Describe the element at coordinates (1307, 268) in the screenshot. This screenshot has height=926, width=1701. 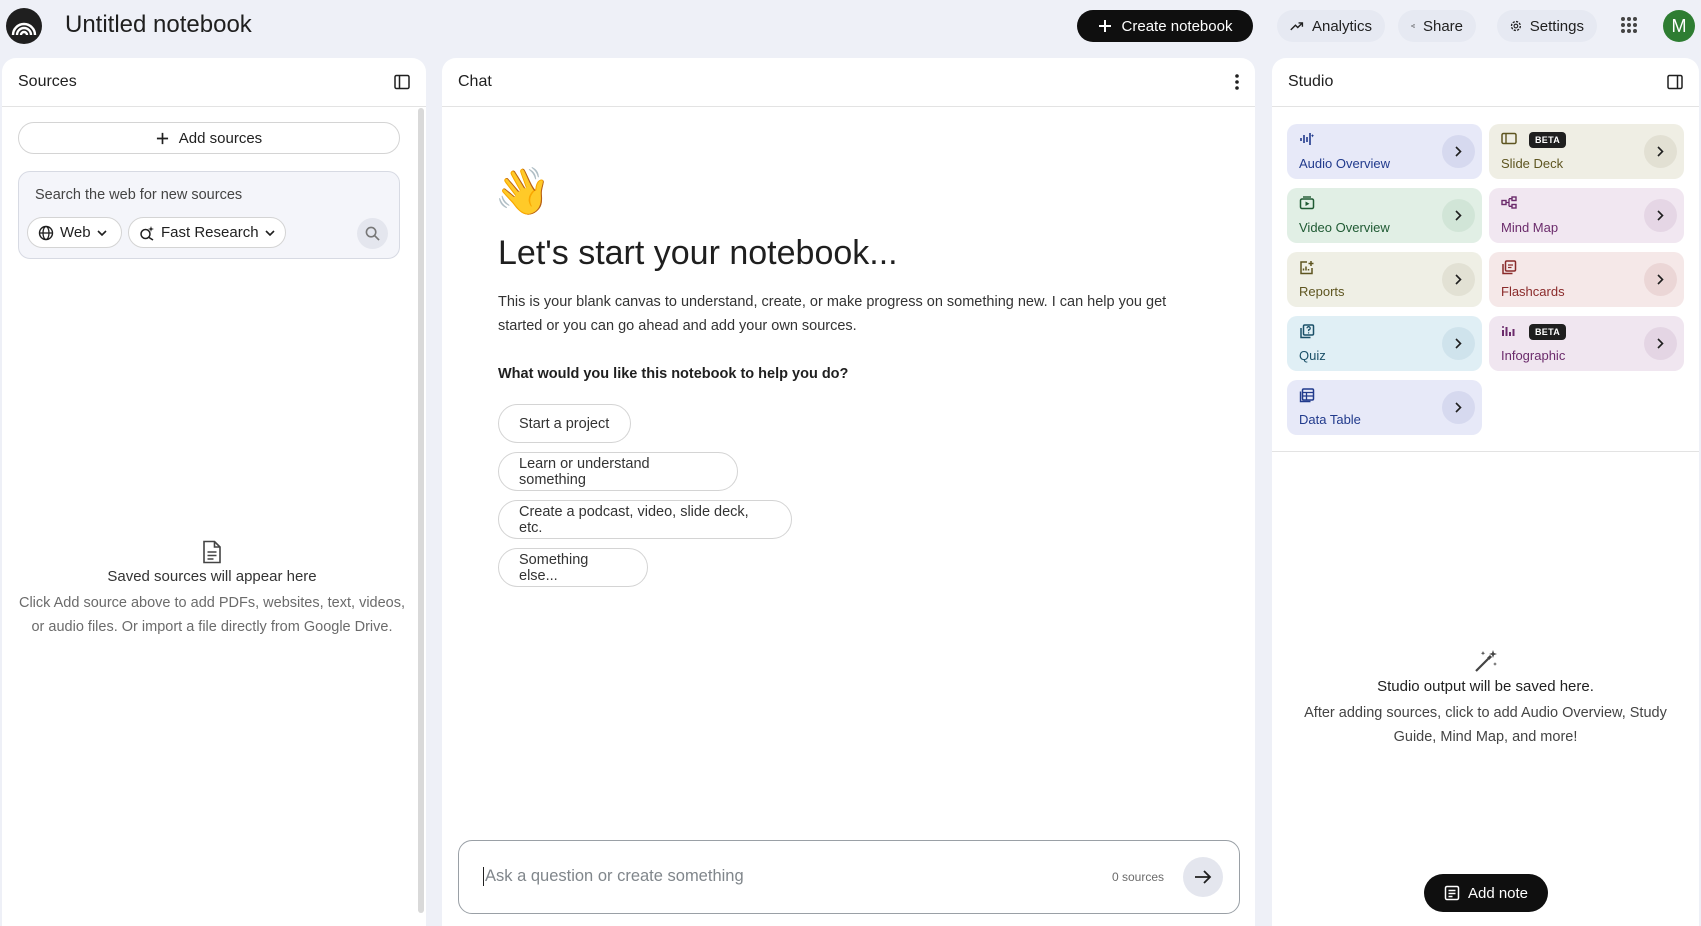
I see `report-icon` at that location.